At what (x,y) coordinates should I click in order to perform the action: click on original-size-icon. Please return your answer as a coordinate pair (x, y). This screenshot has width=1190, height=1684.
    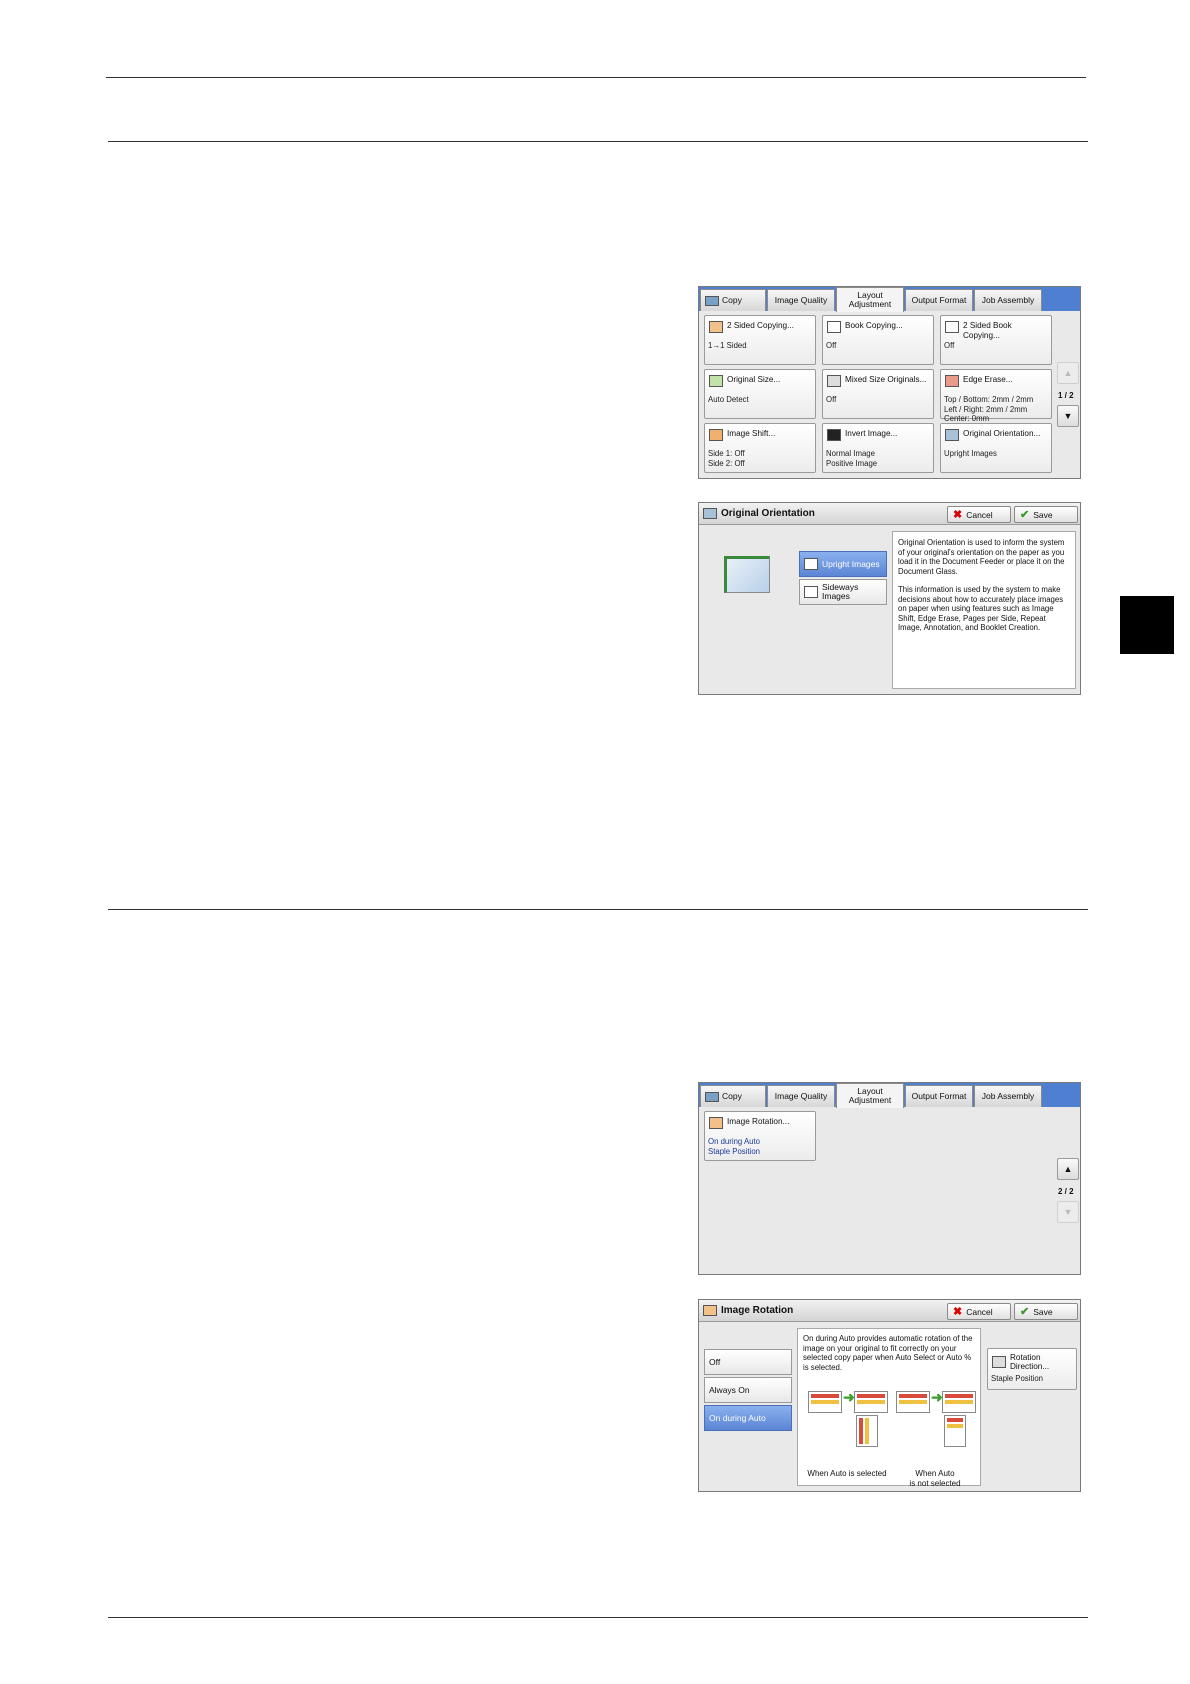
    Looking at the image, I should click on (716, 381).